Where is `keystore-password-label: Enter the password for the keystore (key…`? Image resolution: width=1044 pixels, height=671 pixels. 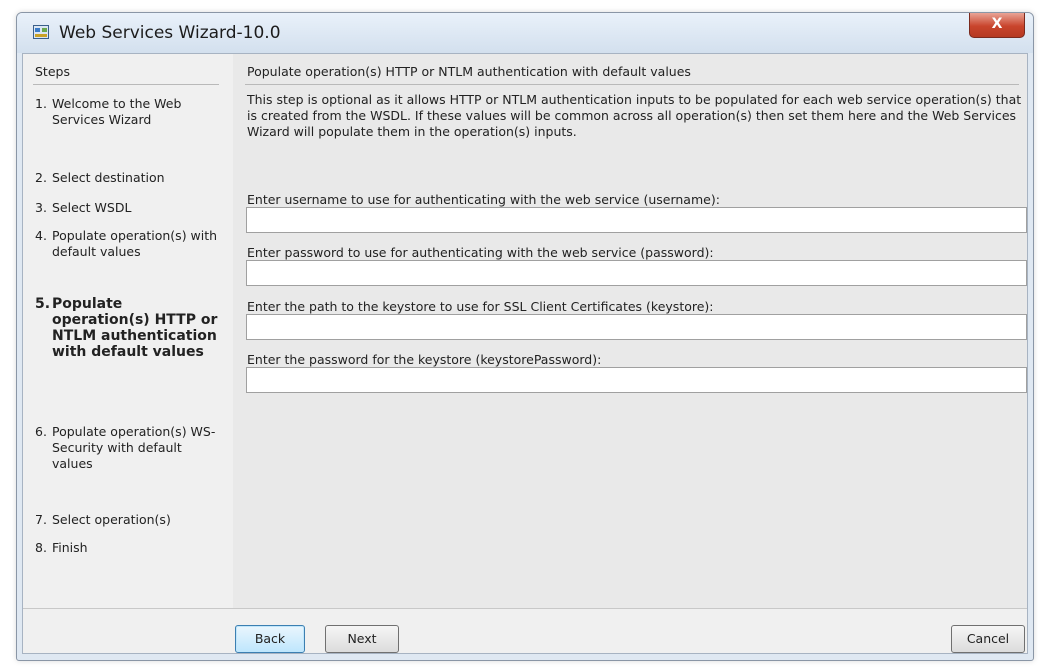
keystore-password-label: Enter the password for the keystore (key… is located at coordinates (424, 359).